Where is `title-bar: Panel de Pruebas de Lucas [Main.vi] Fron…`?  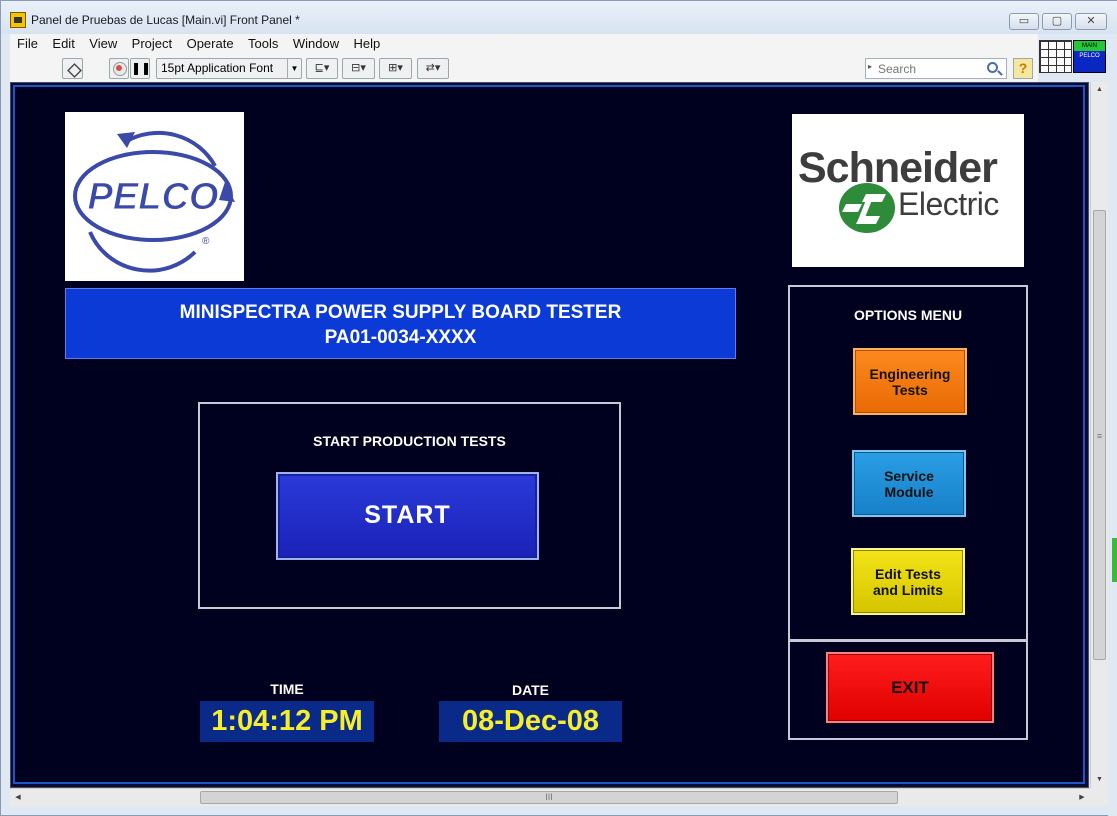 title-bar: Panel de Pruebas de Lucas [Main.vi] Fron… is located at coordinates (559, 17).